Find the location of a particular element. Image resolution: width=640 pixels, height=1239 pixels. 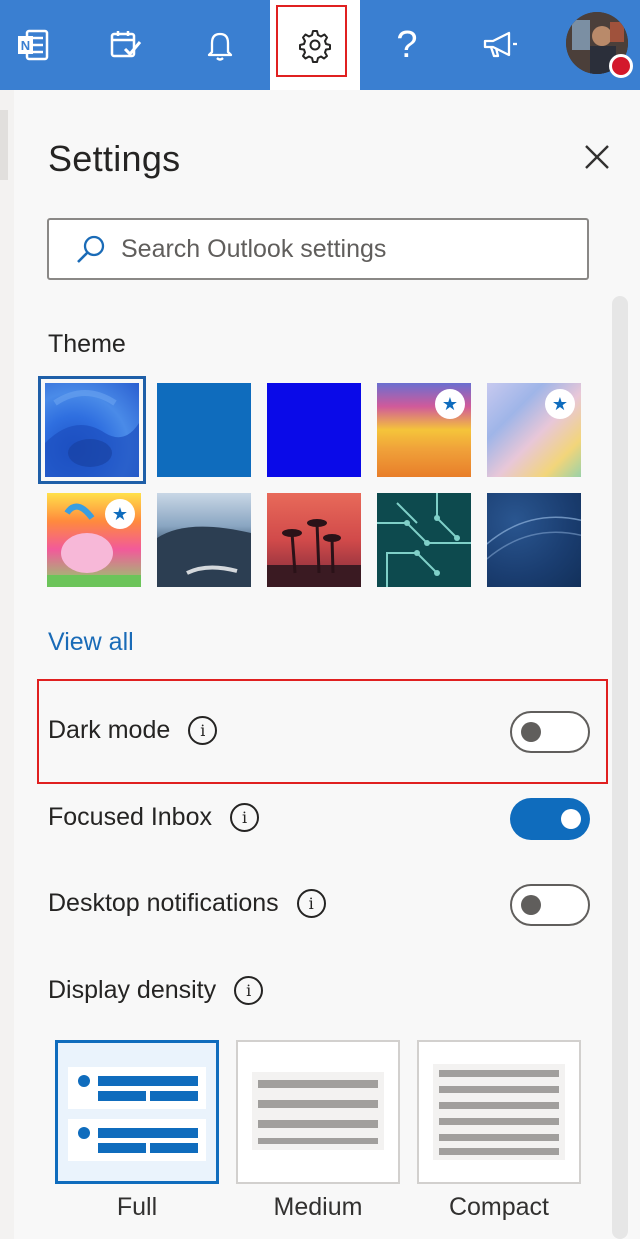

left-mail-strip is located at coordinates (7, 664).